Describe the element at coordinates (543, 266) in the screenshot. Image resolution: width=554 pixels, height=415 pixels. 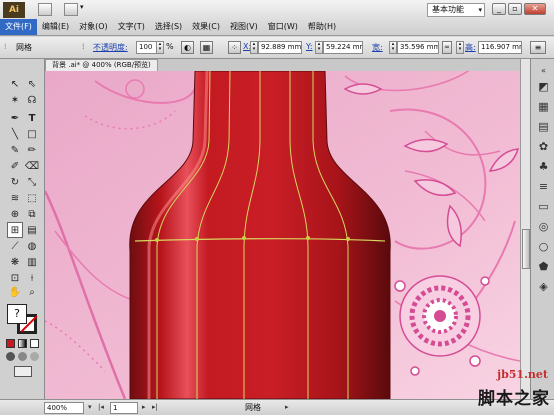
I see `graphic-styles-panel-icon: ⬟` at that location.